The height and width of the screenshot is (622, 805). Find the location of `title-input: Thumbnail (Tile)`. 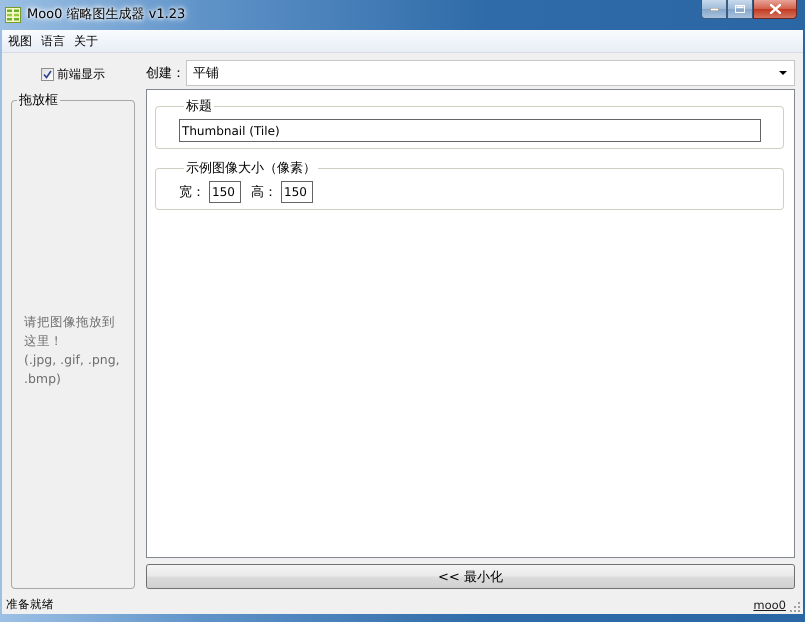

title-input: Thumbnail (Tile) is located at coordinates (470, 130).